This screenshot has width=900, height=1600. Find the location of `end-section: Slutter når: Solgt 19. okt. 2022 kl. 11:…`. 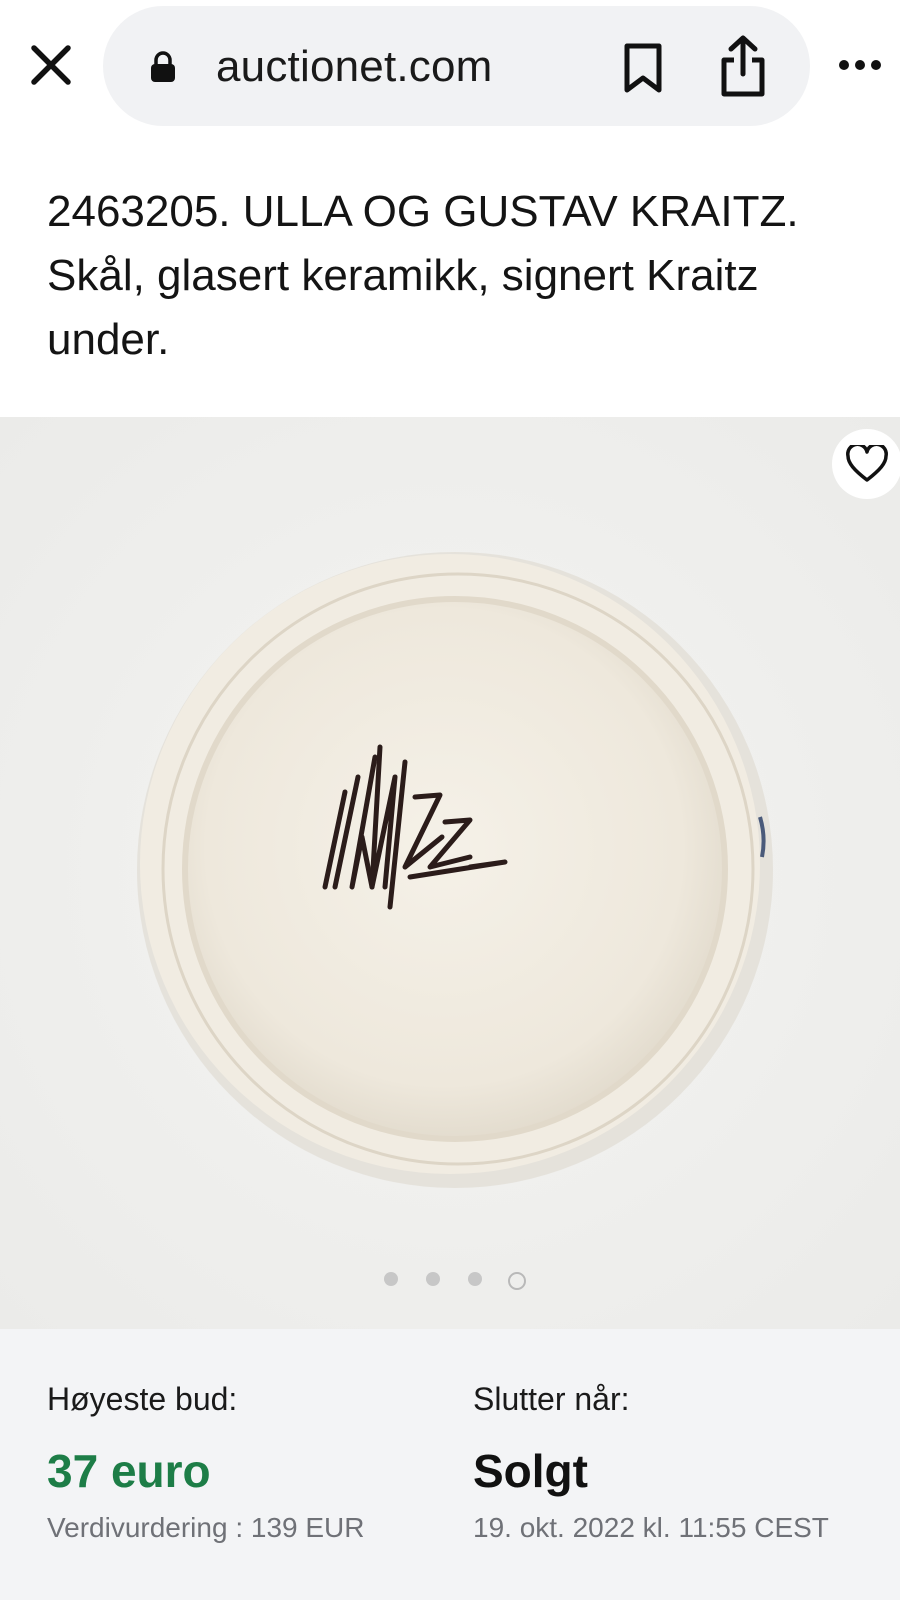

end-section: Slutter når: Solgt 19. okt. 2022 kl. 11:… is located at coordinates (651, 1462).